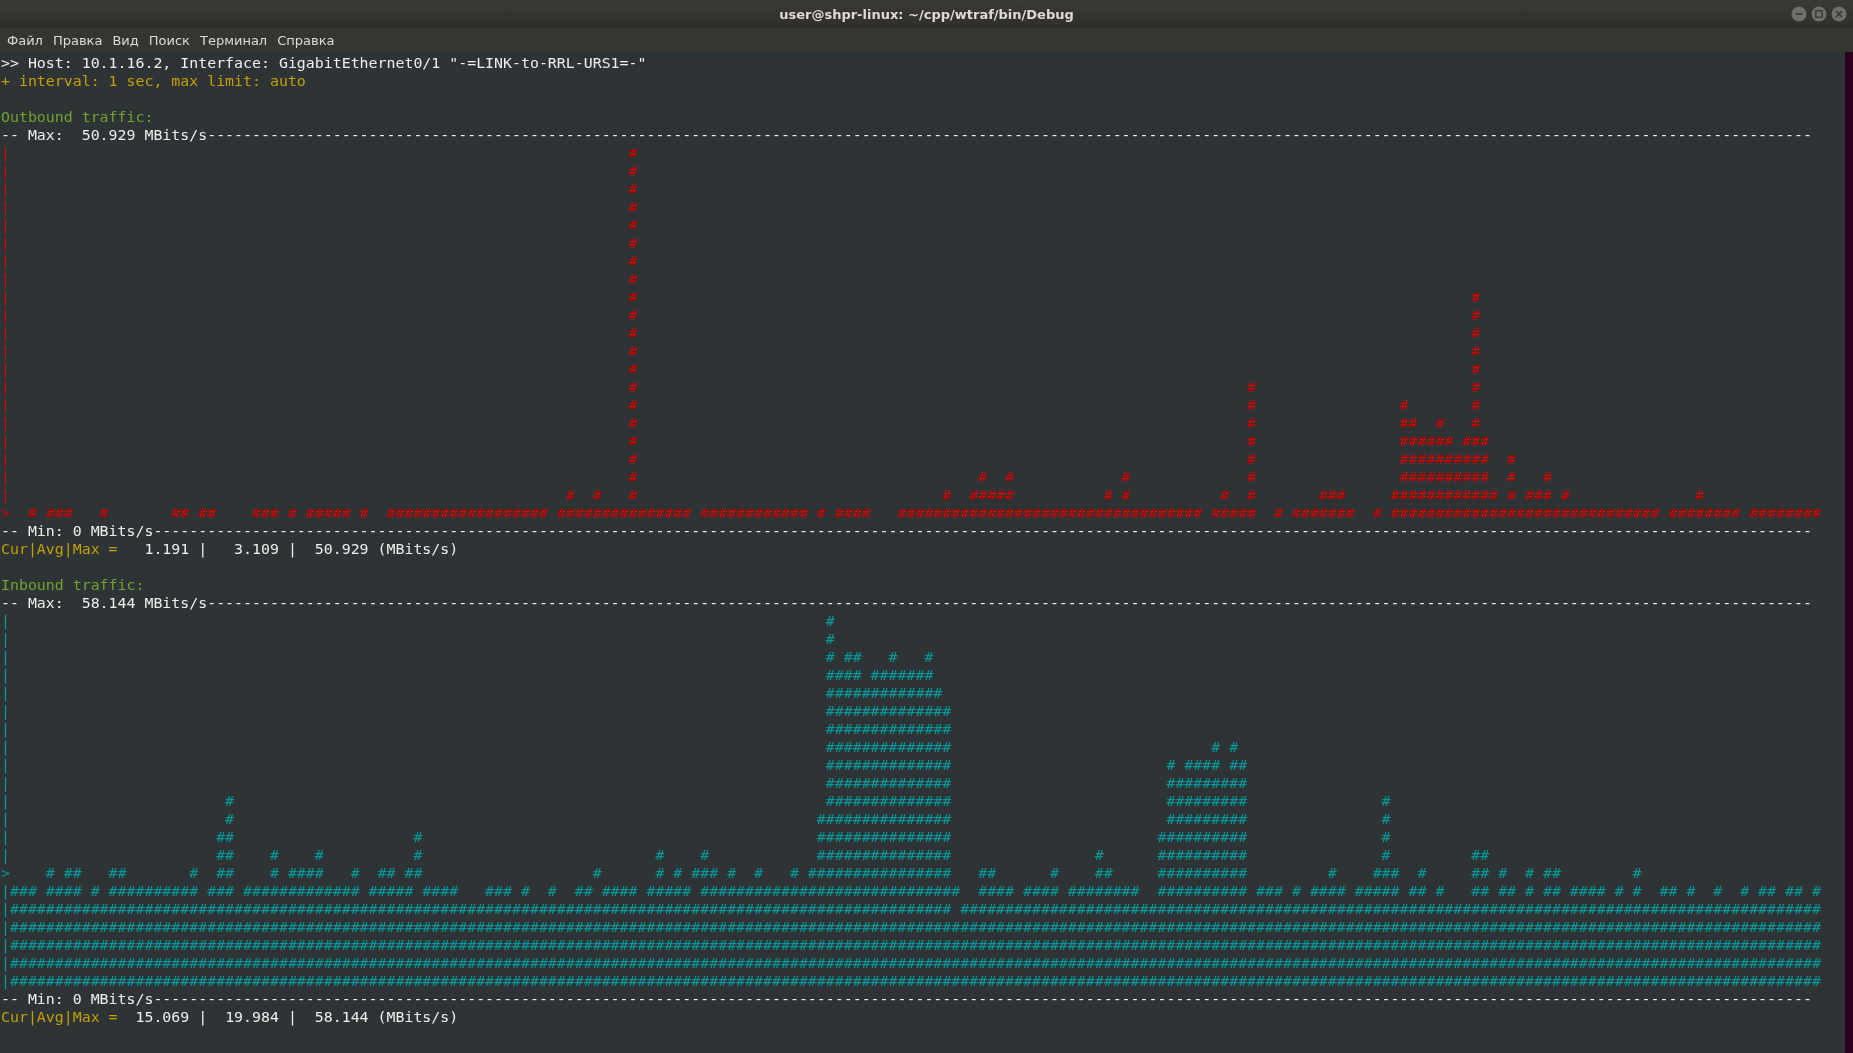  What do you see at coordinates (77, 40) in the screenshot?
I see `menu-item: Правка` at bounding box center [77, 40].